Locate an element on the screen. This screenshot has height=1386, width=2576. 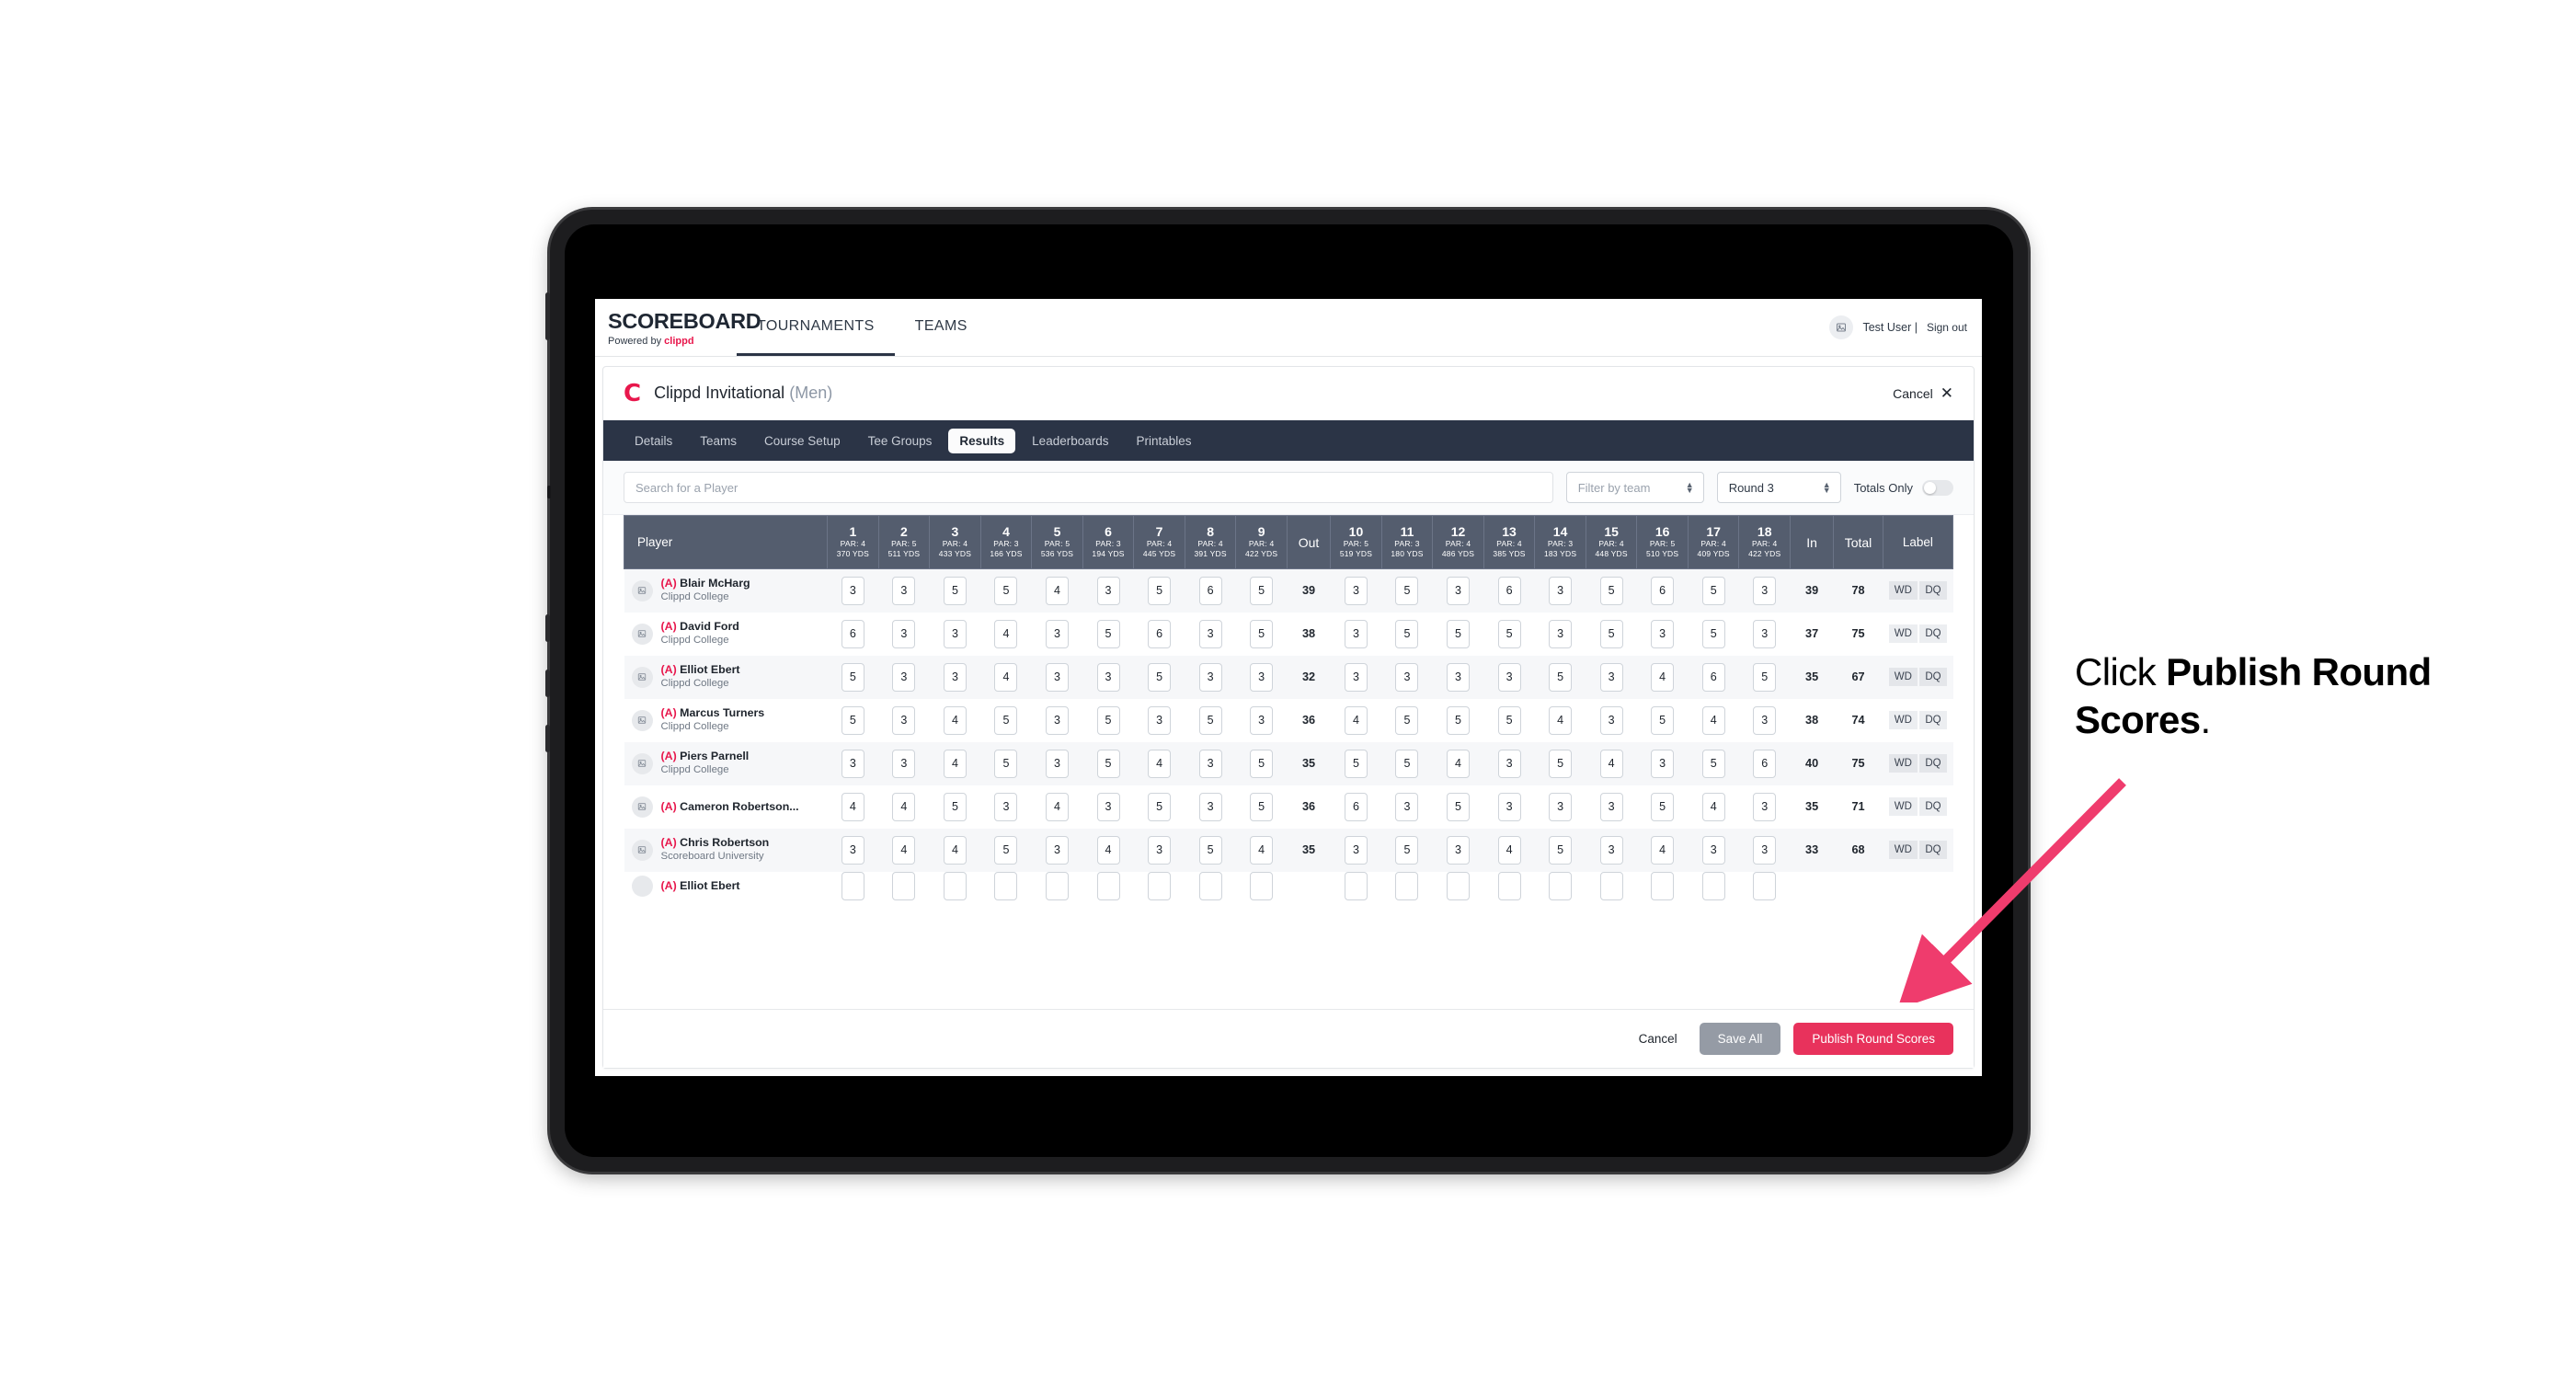
tab-details: Details is located at coordinates (653, 441).